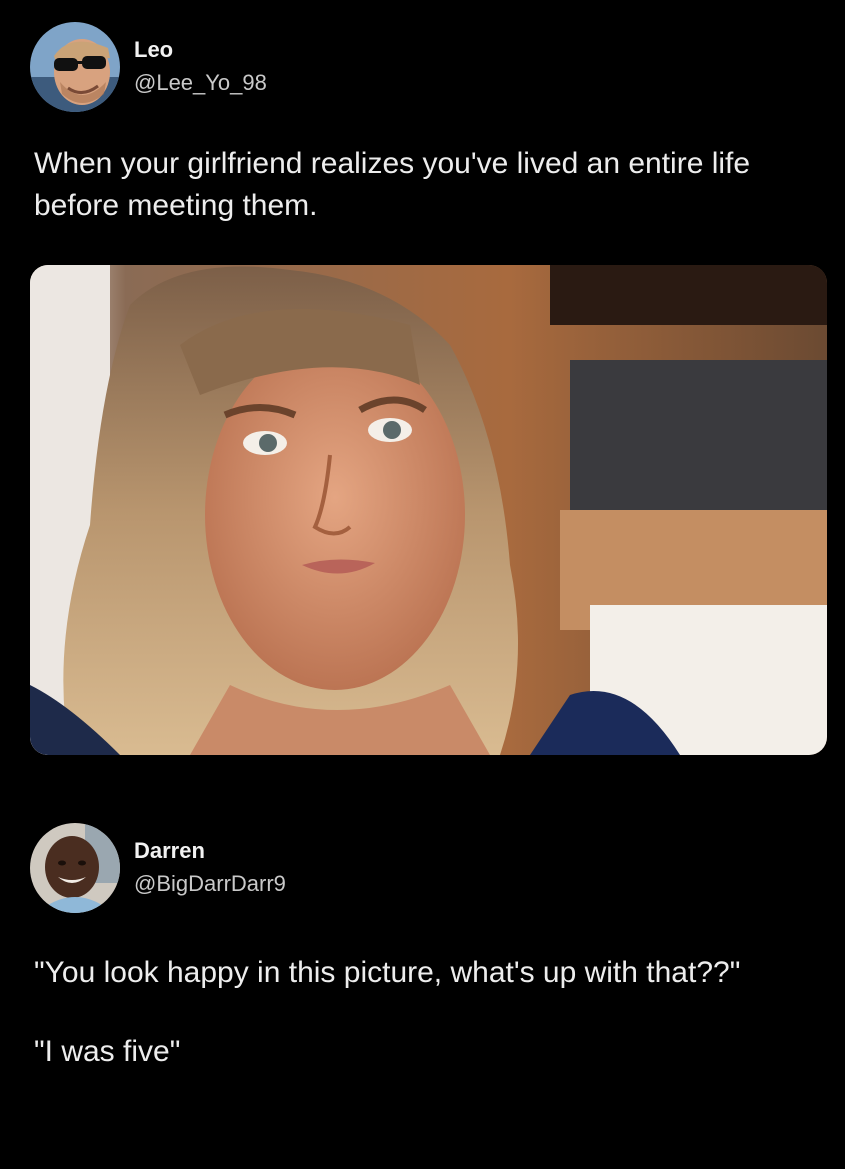  Describe the element at coordinates (148, 67) in the screenshot. I see `tweet-author: Leo @Lee_Yo_98` at that location.